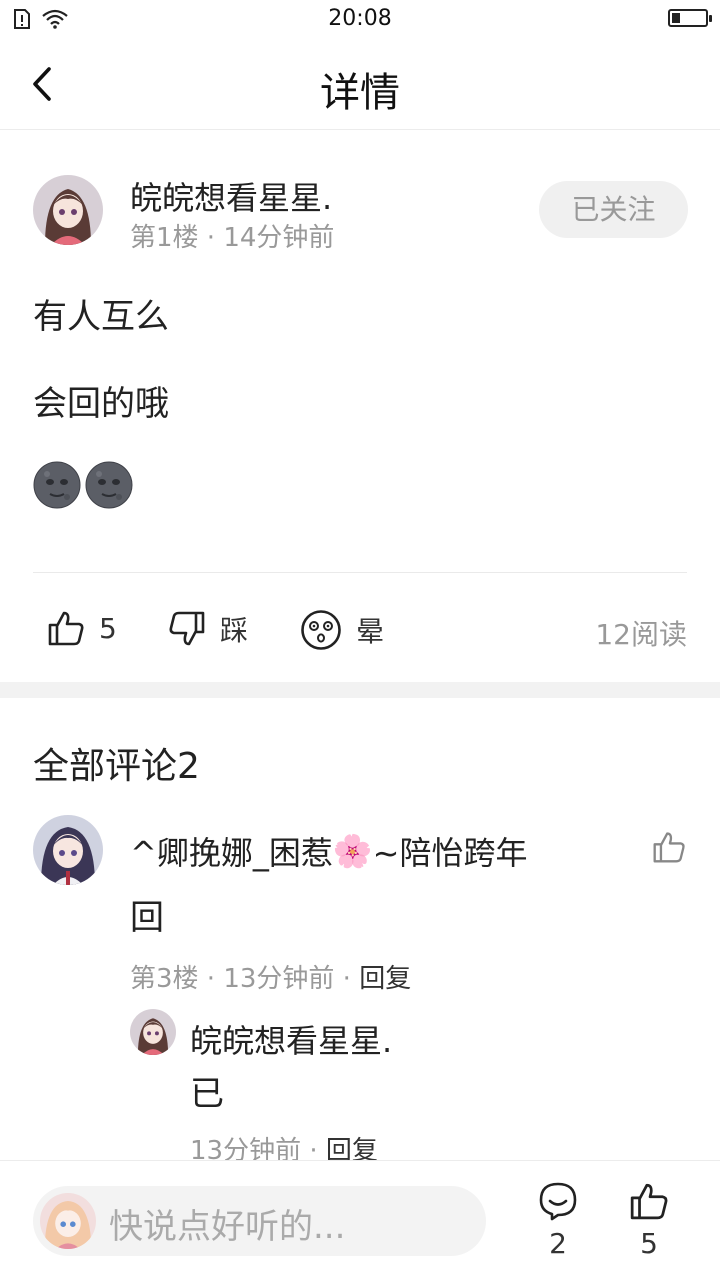 This screenshot has height=1280, width=720. Describe the element at coordinates (234, 630) in the screenshot. I see `dislike-label: 踩` at that location.